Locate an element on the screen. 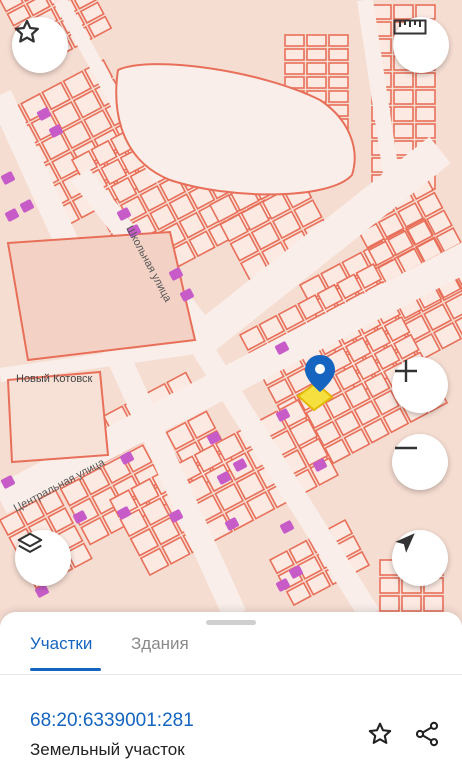  share-icon is located at coordinates (427, 734).